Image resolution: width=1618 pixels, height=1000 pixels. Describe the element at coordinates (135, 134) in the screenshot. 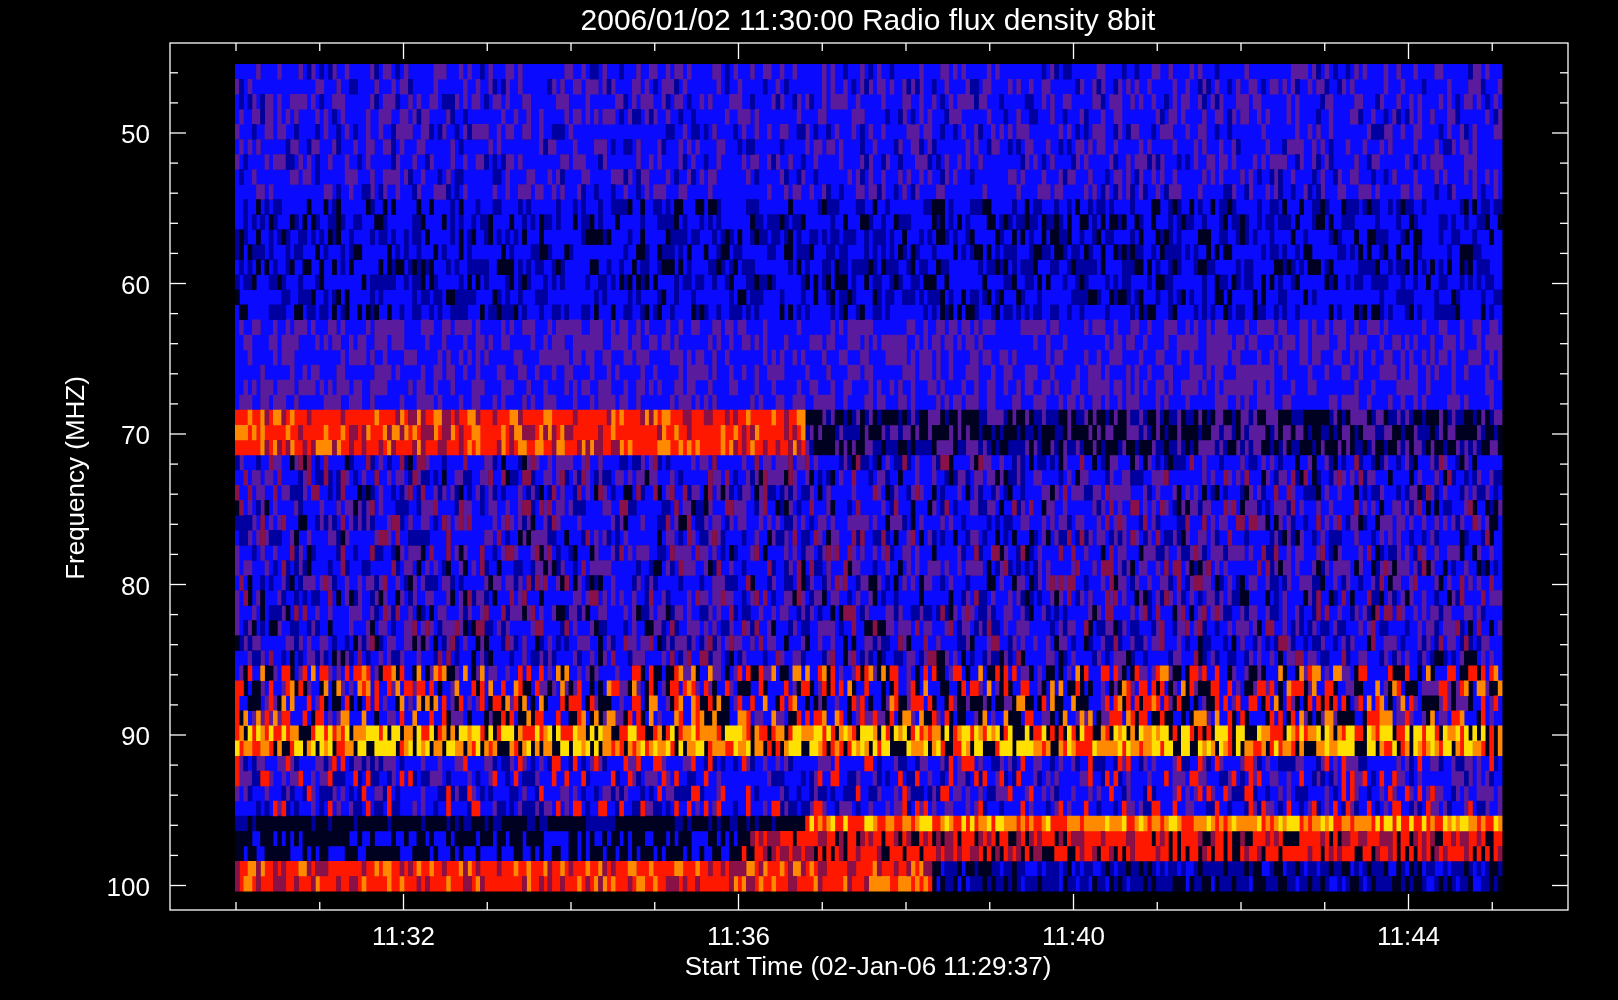

I see `y-tick-label: 50` at that location.